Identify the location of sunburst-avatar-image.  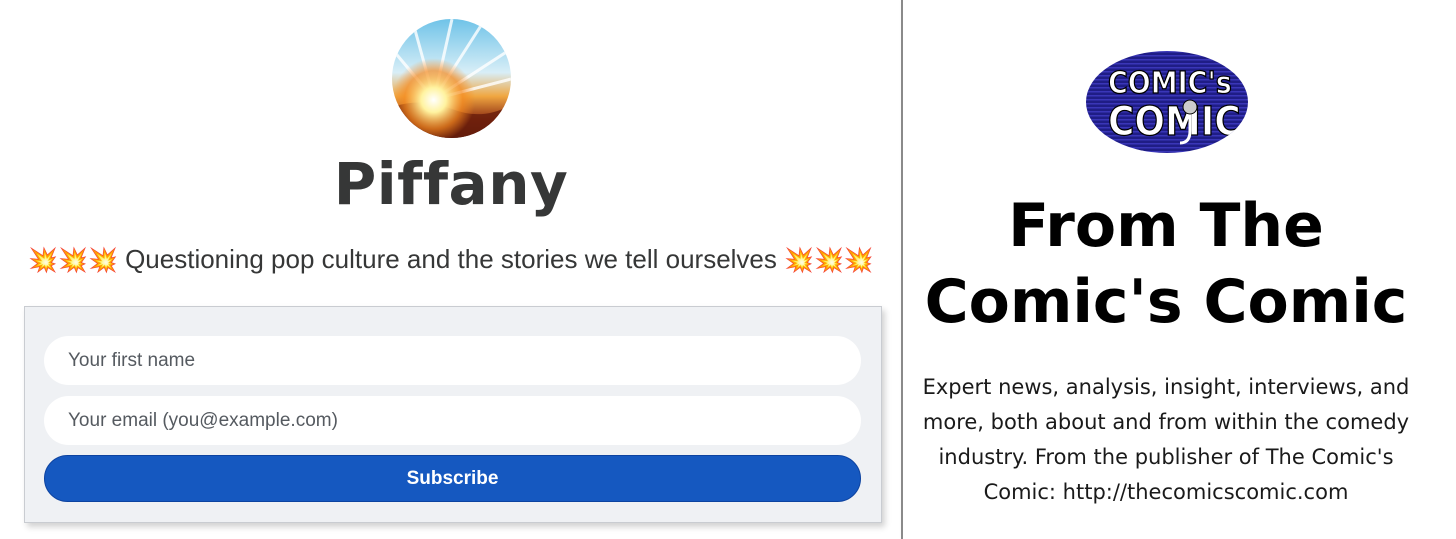
(451, 78).